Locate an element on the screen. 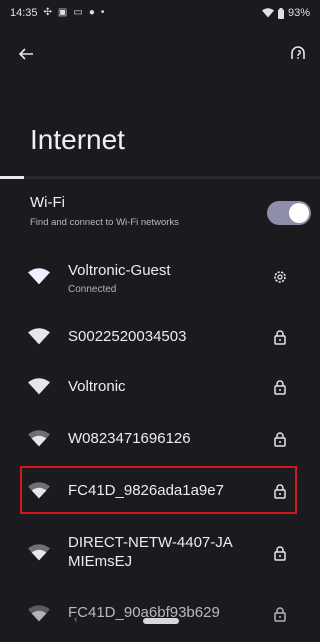  network-name-line1: DIRECT-NETW-4407-JA is located at coordinates (150, 542).